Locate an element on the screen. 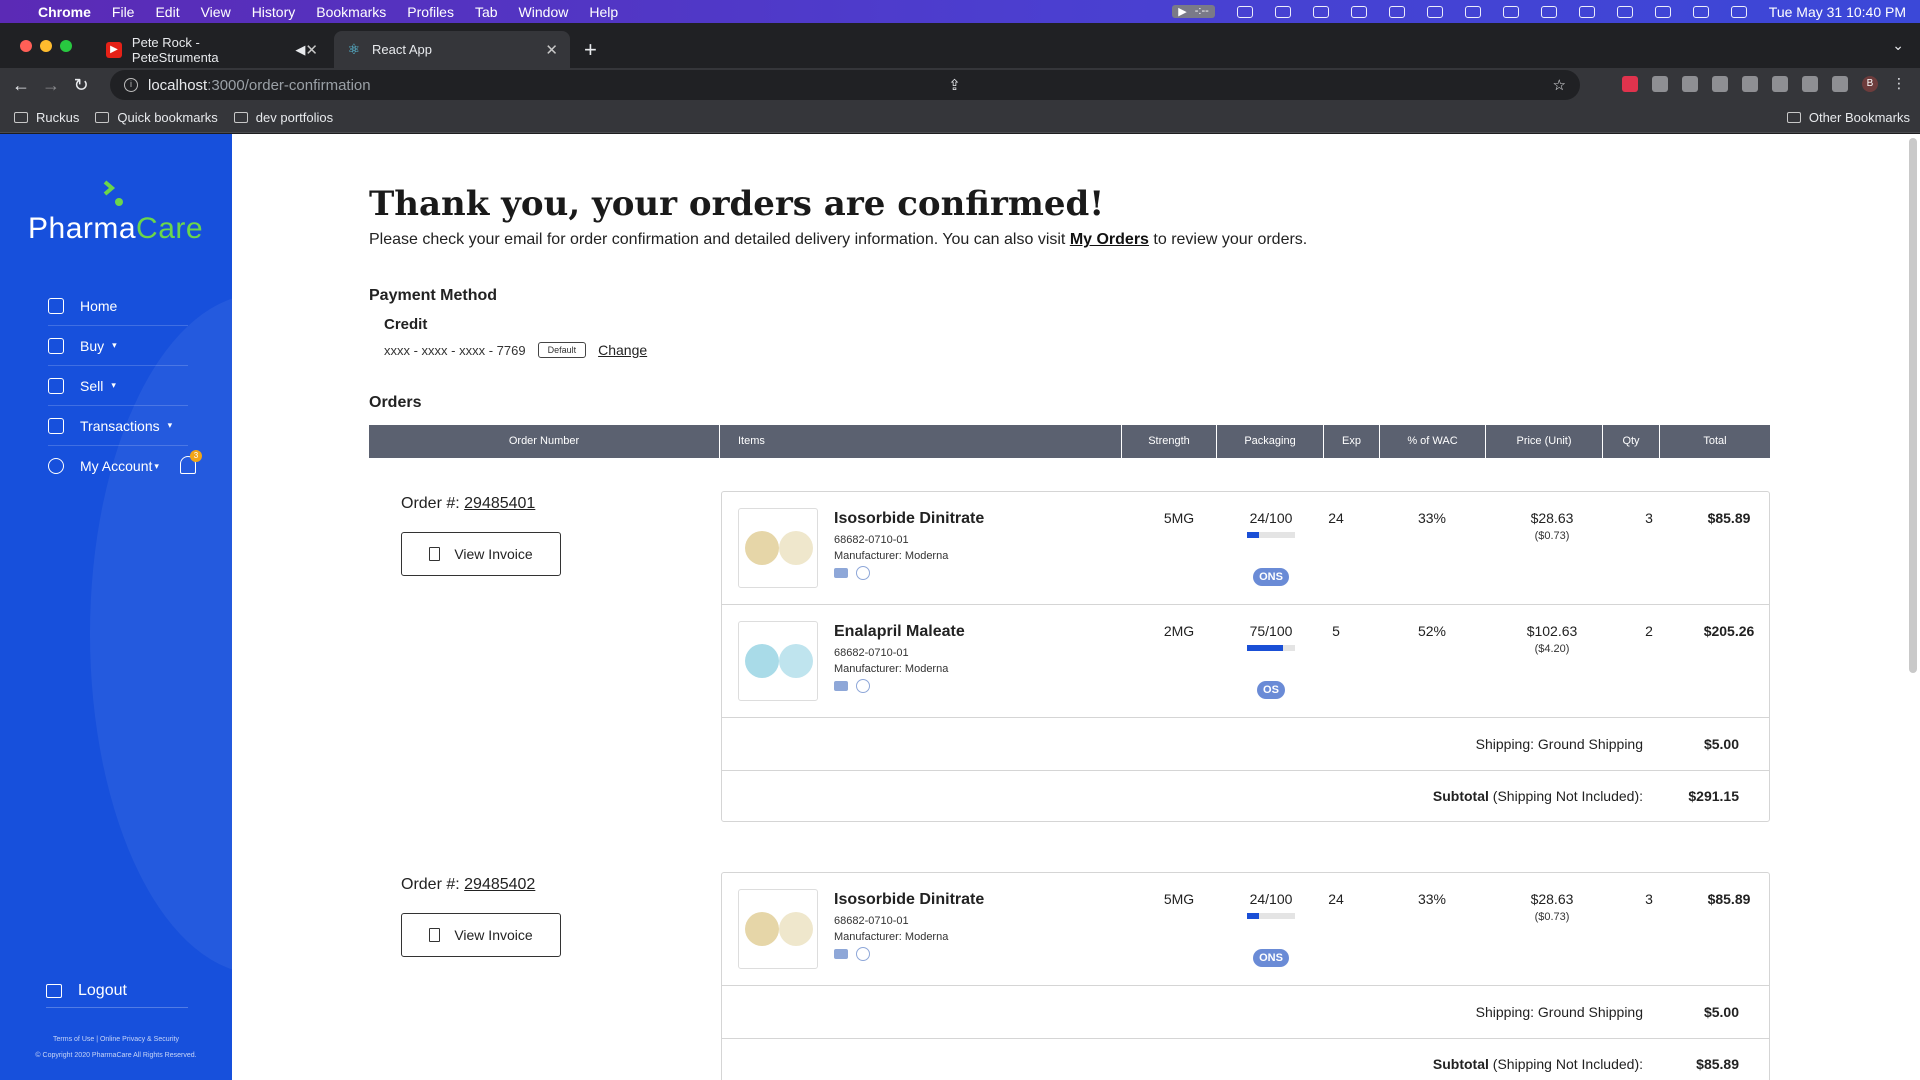 This screenshot has height=1080, width=1920. sidebar-item-transactions: Transactions ▾ is located at coordinates (118, 426).